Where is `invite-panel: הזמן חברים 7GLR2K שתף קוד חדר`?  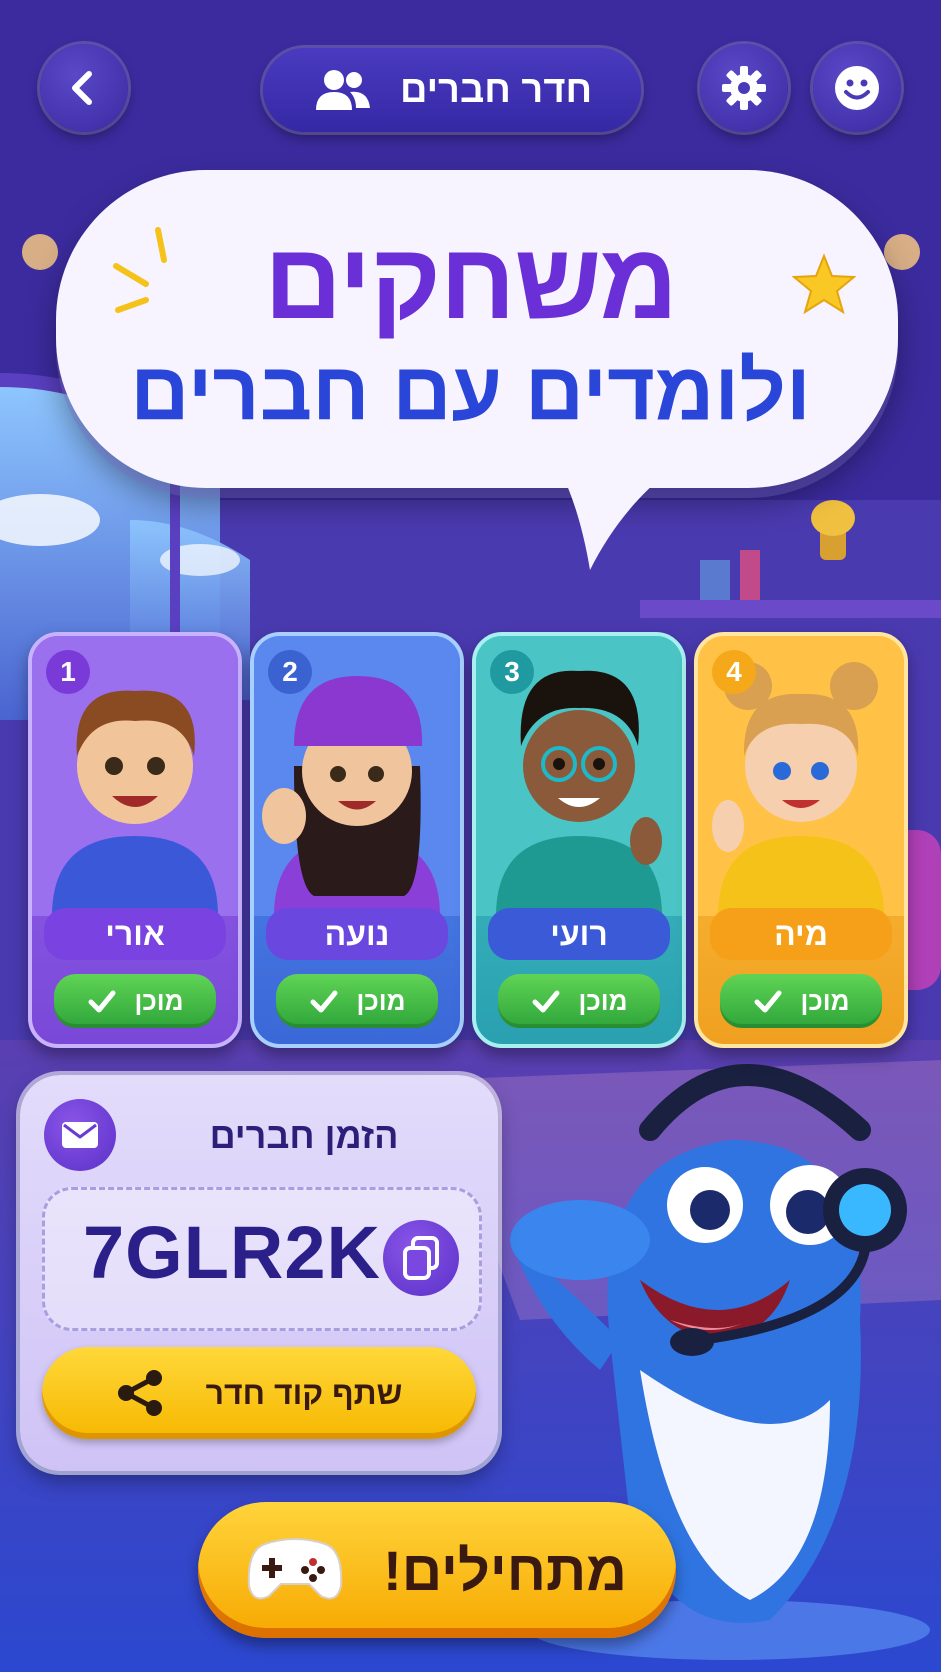 invite-panel: הזמן חברים 7GLR2K שתף קוד חדר is located at coordinates (259, 1273).